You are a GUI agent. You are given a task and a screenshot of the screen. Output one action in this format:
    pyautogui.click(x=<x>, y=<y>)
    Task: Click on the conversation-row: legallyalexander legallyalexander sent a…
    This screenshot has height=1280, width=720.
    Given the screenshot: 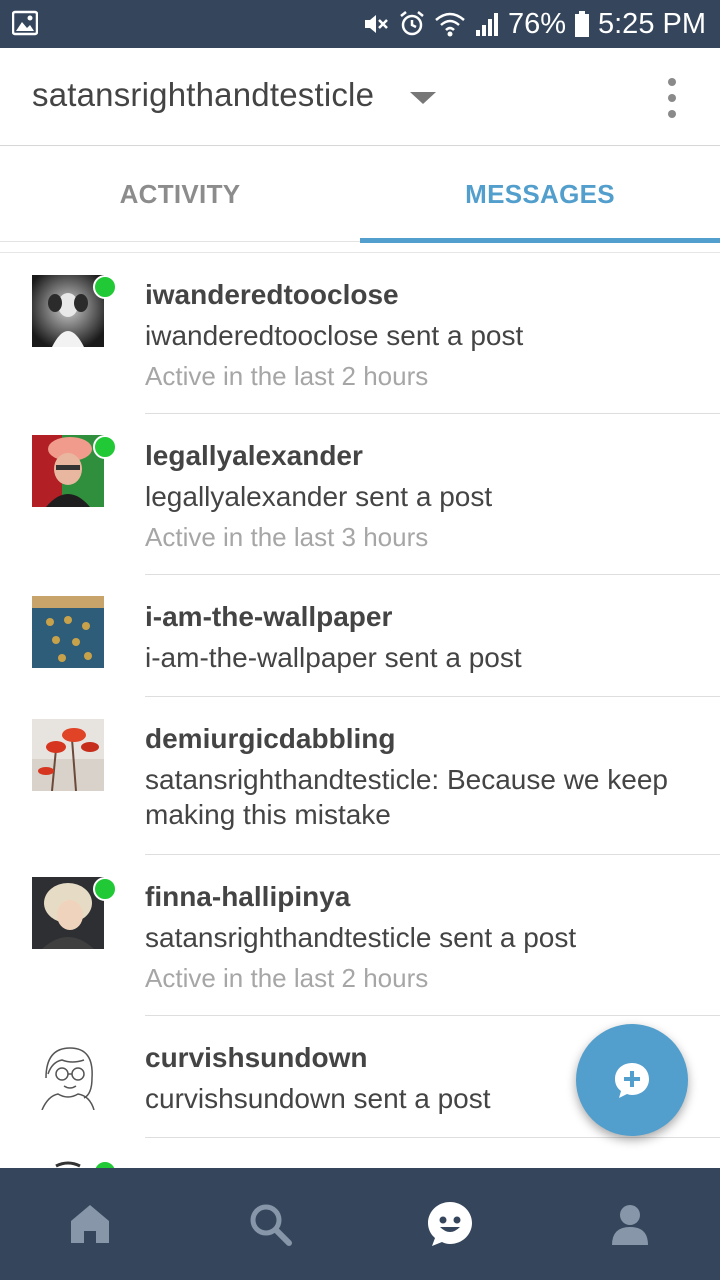 What is the action you would take?
    pyautogui.click(x=360, y=494)
    